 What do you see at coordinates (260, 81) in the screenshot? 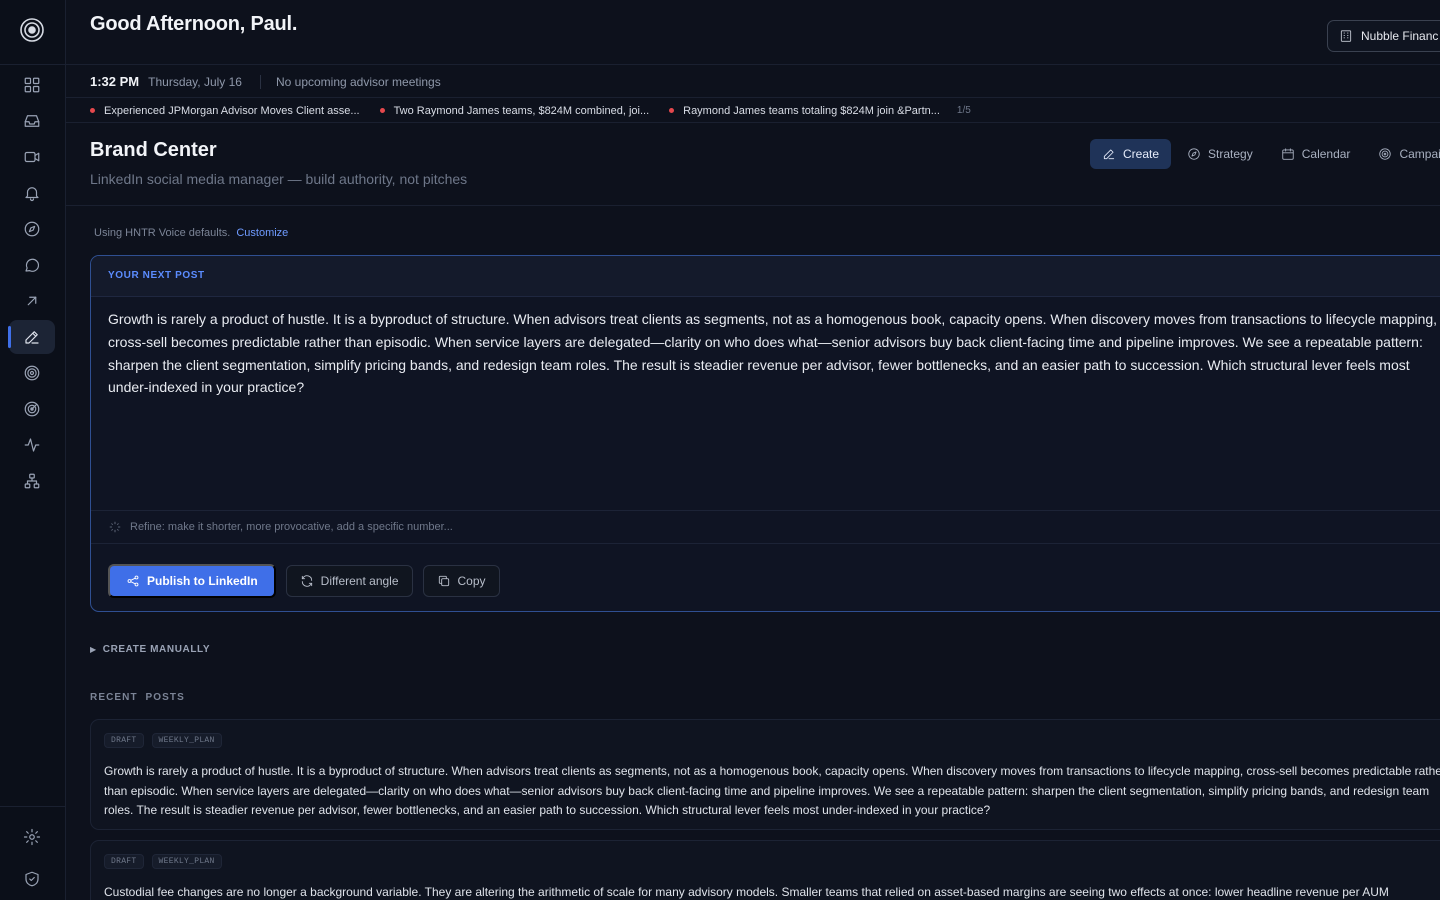
I see `status-divider` at bounding box center [260, 81].